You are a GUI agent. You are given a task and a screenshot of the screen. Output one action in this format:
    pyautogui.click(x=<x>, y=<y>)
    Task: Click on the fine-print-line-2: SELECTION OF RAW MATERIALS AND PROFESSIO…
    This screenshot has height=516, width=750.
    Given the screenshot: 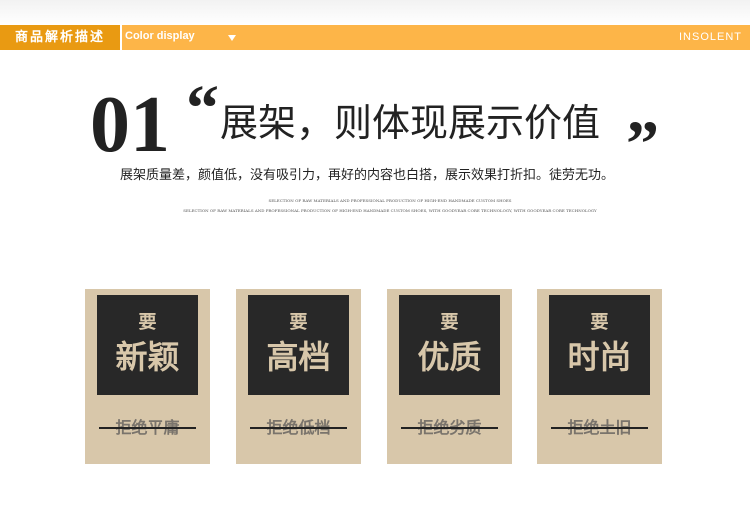 What is the action you would take?
    pyautogui.click(x=390, y=210)
    